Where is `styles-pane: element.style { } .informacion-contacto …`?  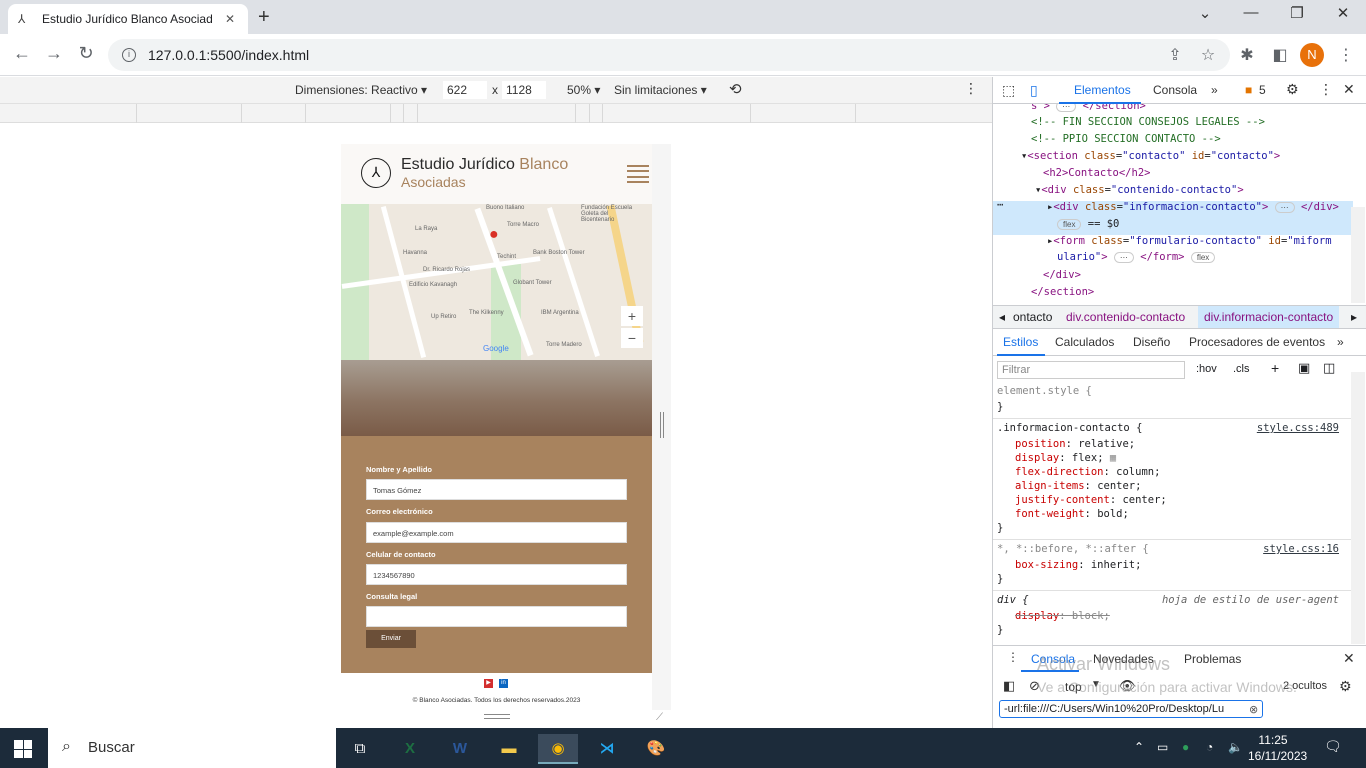 styles-pane: element.style { } .informacion-contacto … is located at coordinates (1173, 514).